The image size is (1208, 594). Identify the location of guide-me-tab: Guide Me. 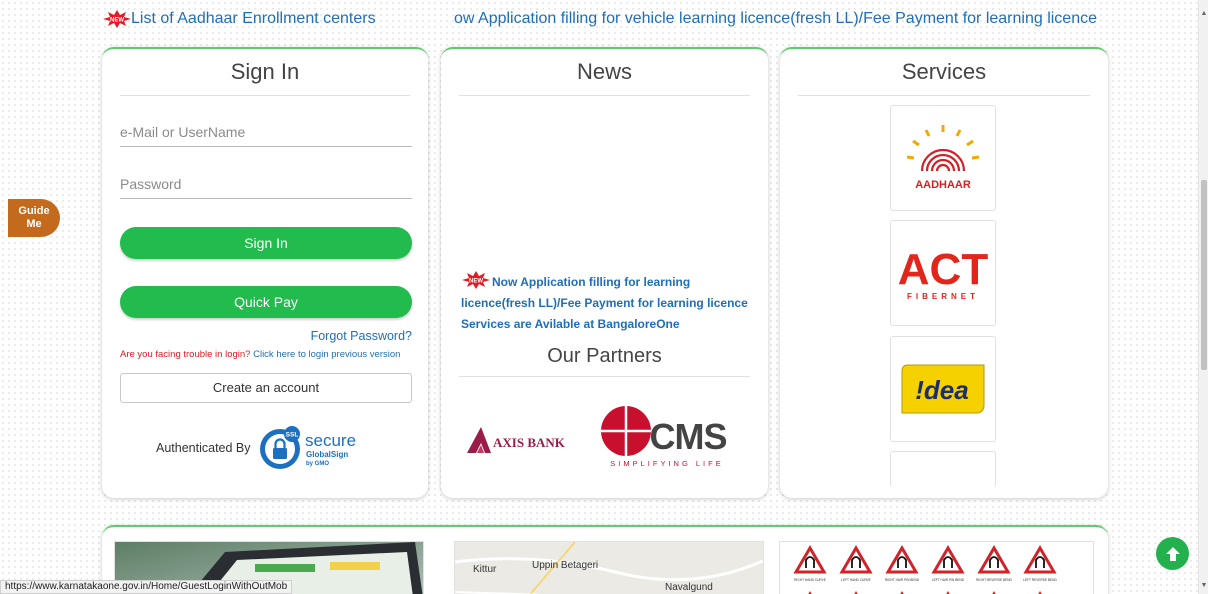
(34, 218).